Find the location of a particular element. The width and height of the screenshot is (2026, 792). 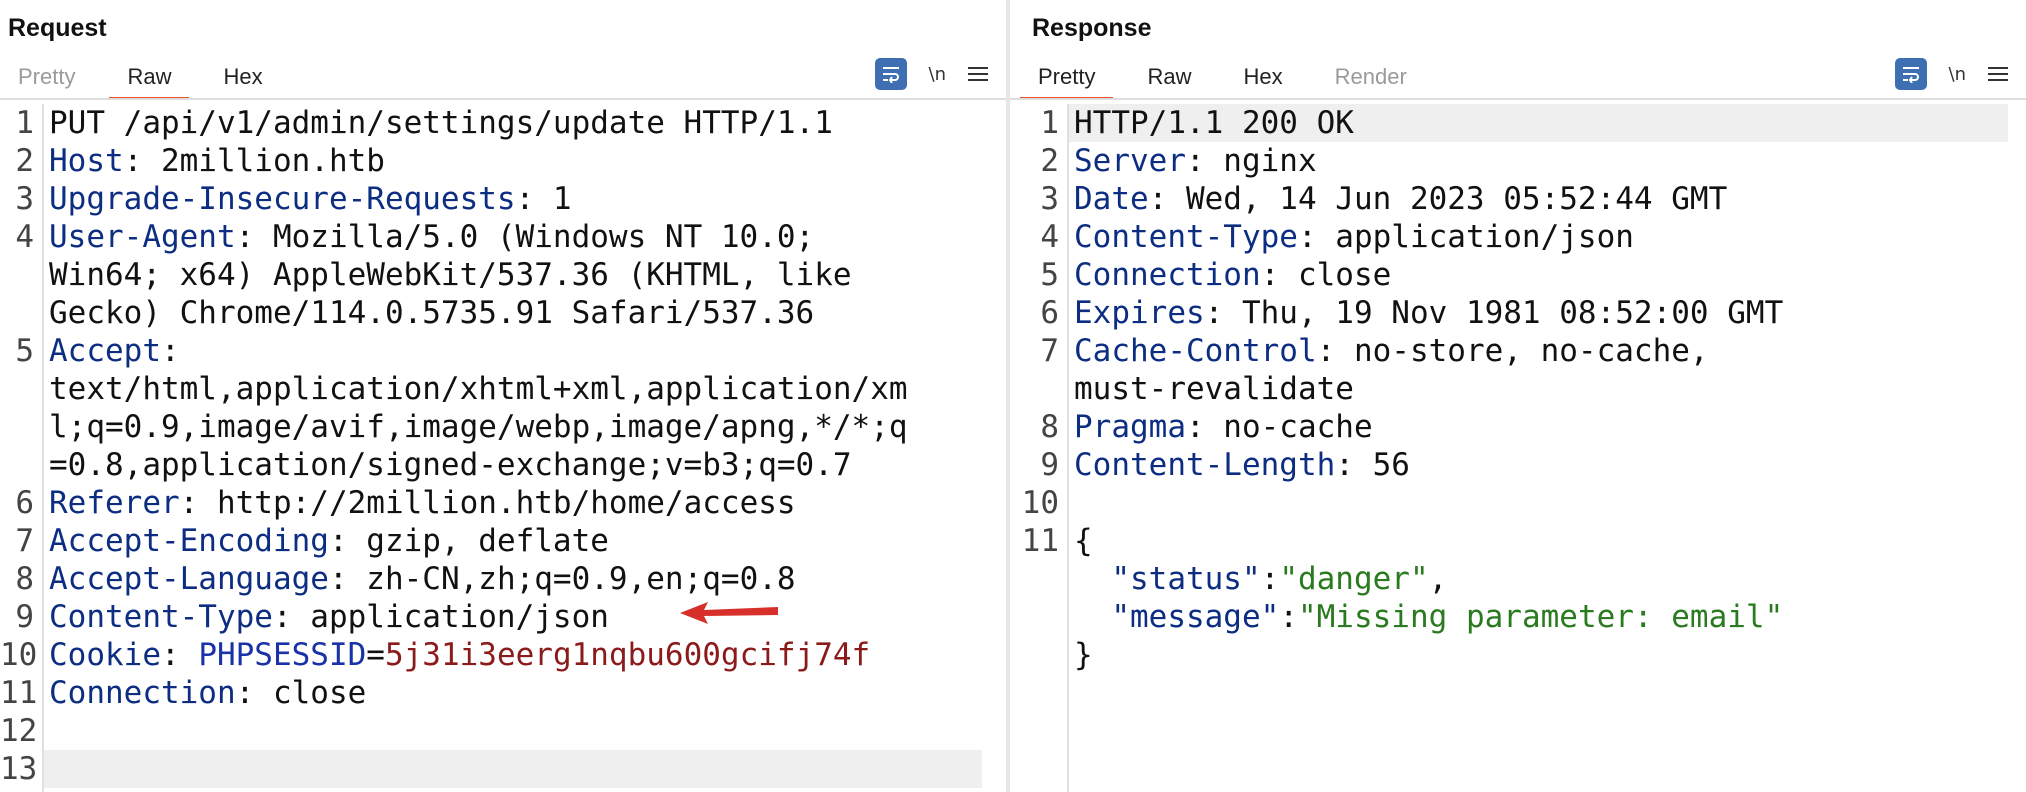

code-token: Cookie is located at coordinates (105, 655).